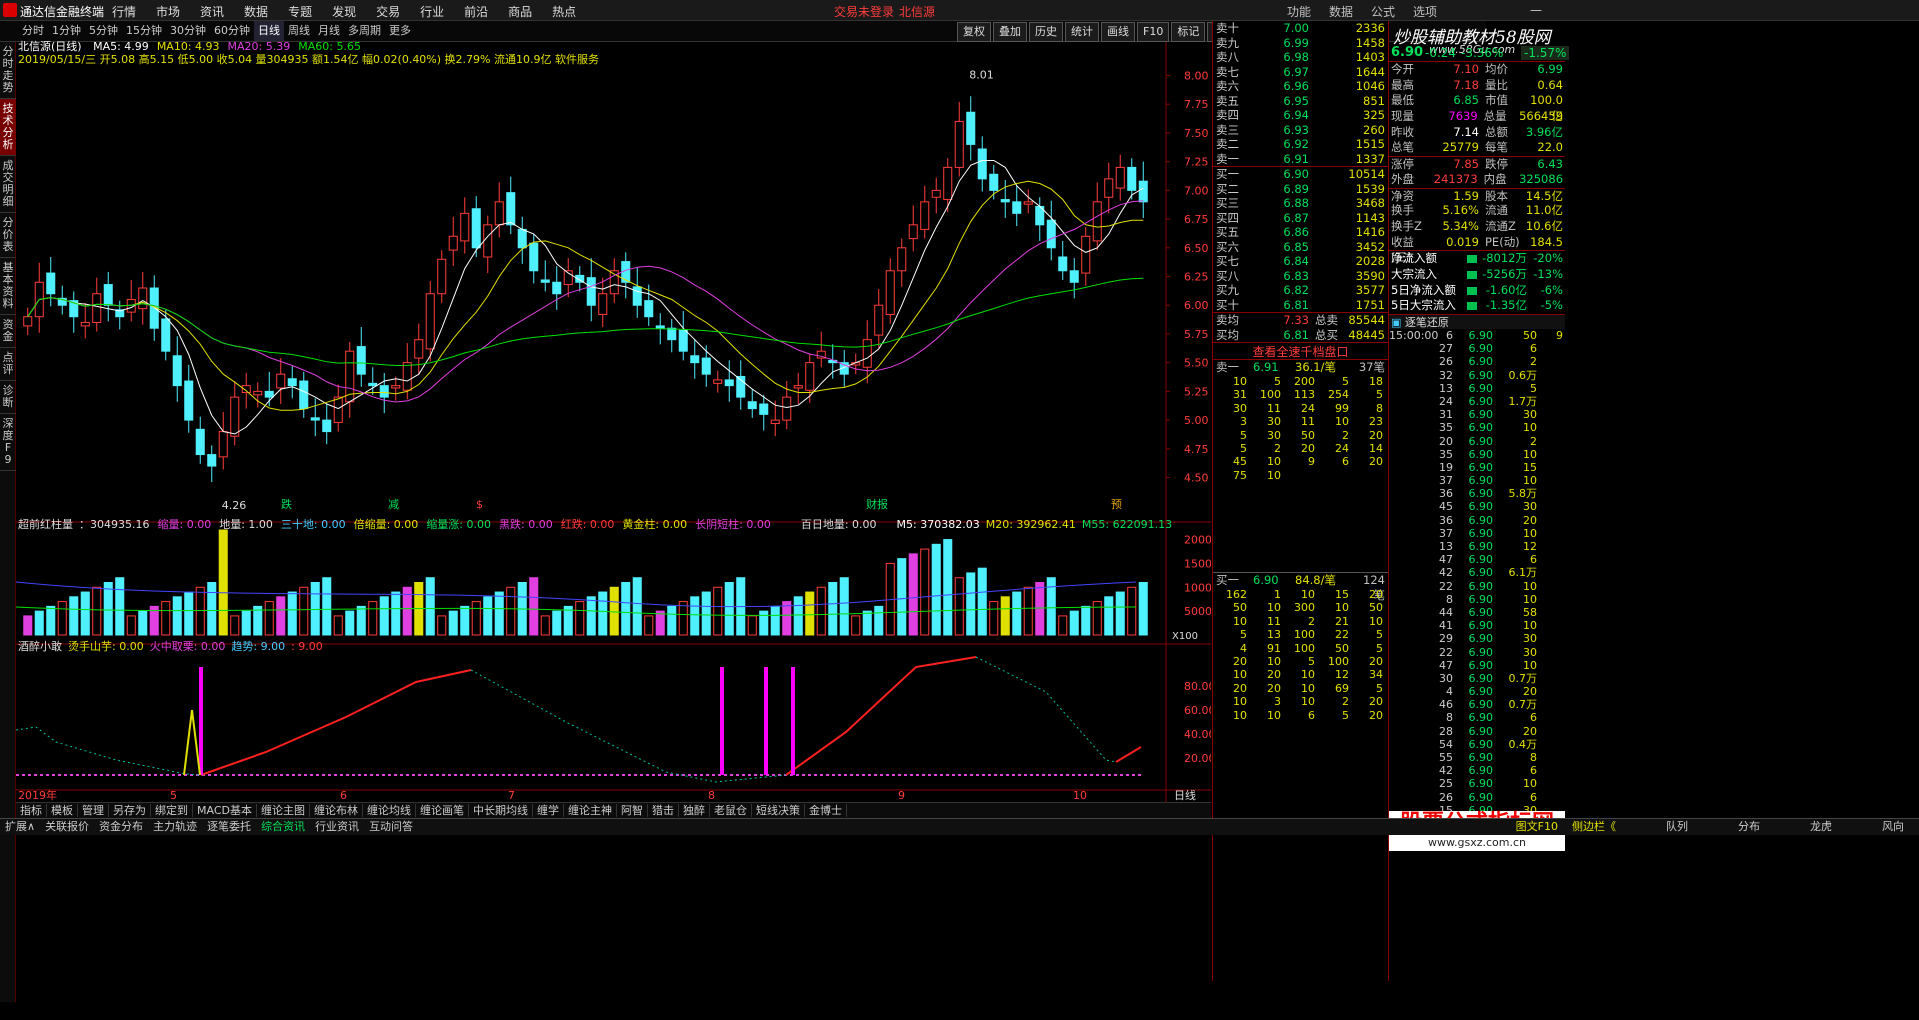 Image resolution: width=1919 pixels, height=1020 pixels. I want to click on formula-tab-1: 模板, so click(62, 810).